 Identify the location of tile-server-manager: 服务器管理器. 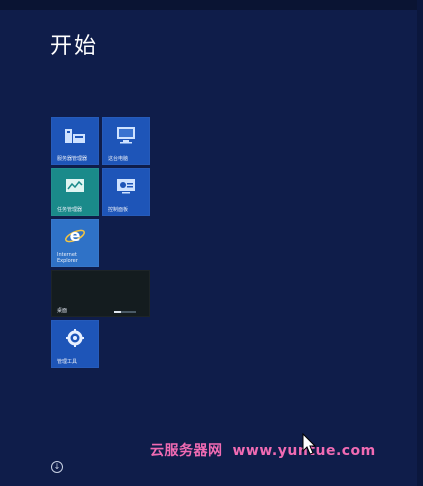
(75, 141).